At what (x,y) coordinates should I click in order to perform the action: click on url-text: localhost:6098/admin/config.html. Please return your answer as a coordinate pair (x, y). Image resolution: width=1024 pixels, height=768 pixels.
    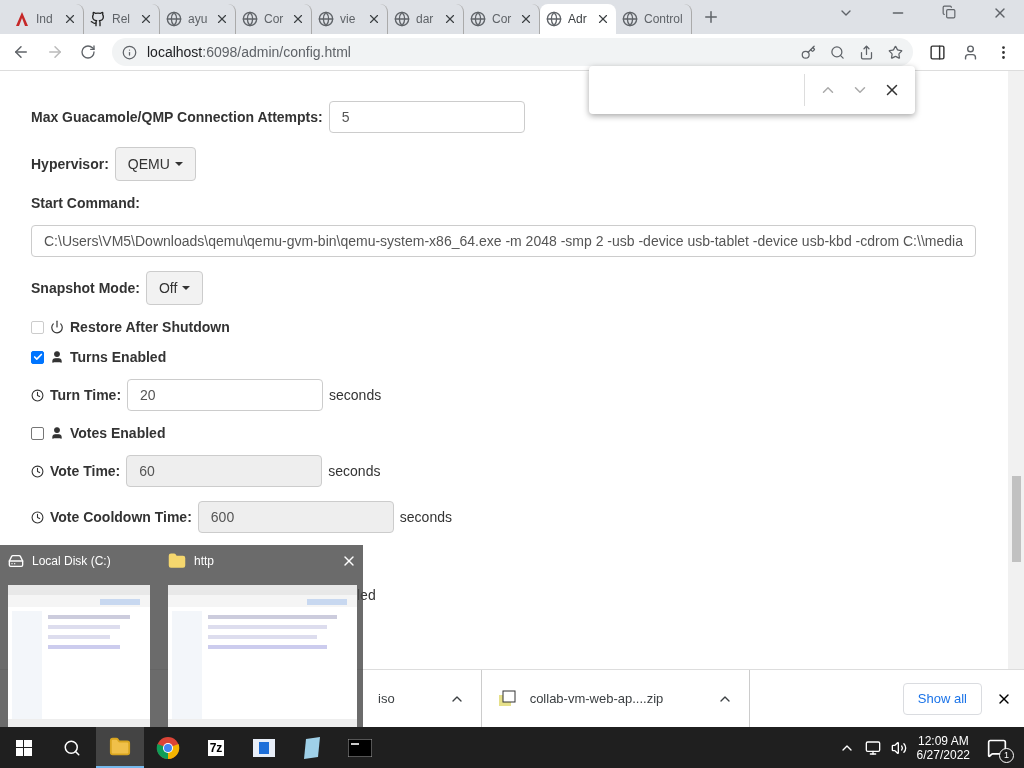
    Looking at the image, I should click on (249, 52).